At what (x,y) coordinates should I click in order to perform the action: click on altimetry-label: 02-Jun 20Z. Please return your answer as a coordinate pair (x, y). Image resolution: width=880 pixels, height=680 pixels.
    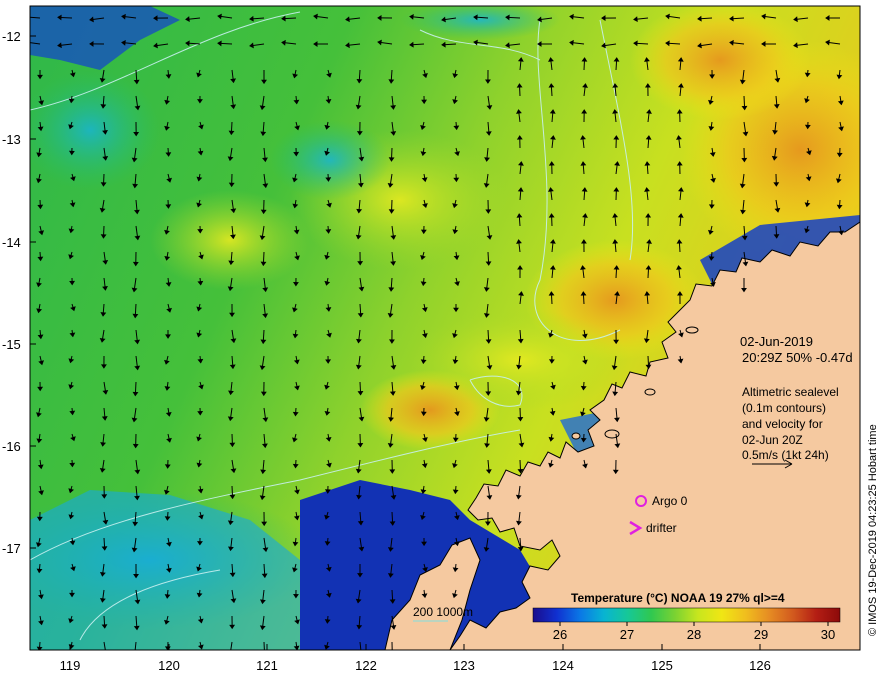
    Looking at the image, I should click on (772, 440).